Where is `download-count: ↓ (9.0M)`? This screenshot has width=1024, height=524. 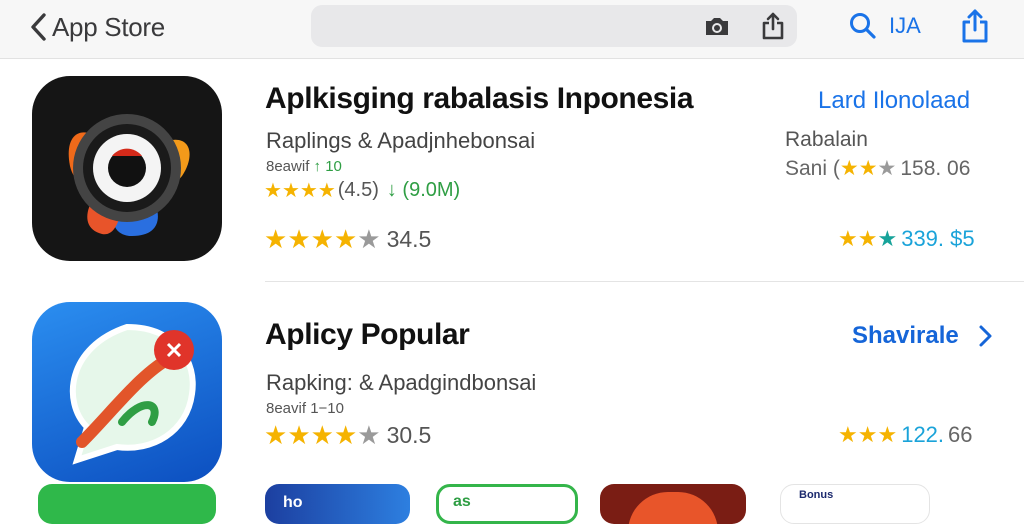 download-count: ↓ (9.0M) is located at coordinates (423, 190).